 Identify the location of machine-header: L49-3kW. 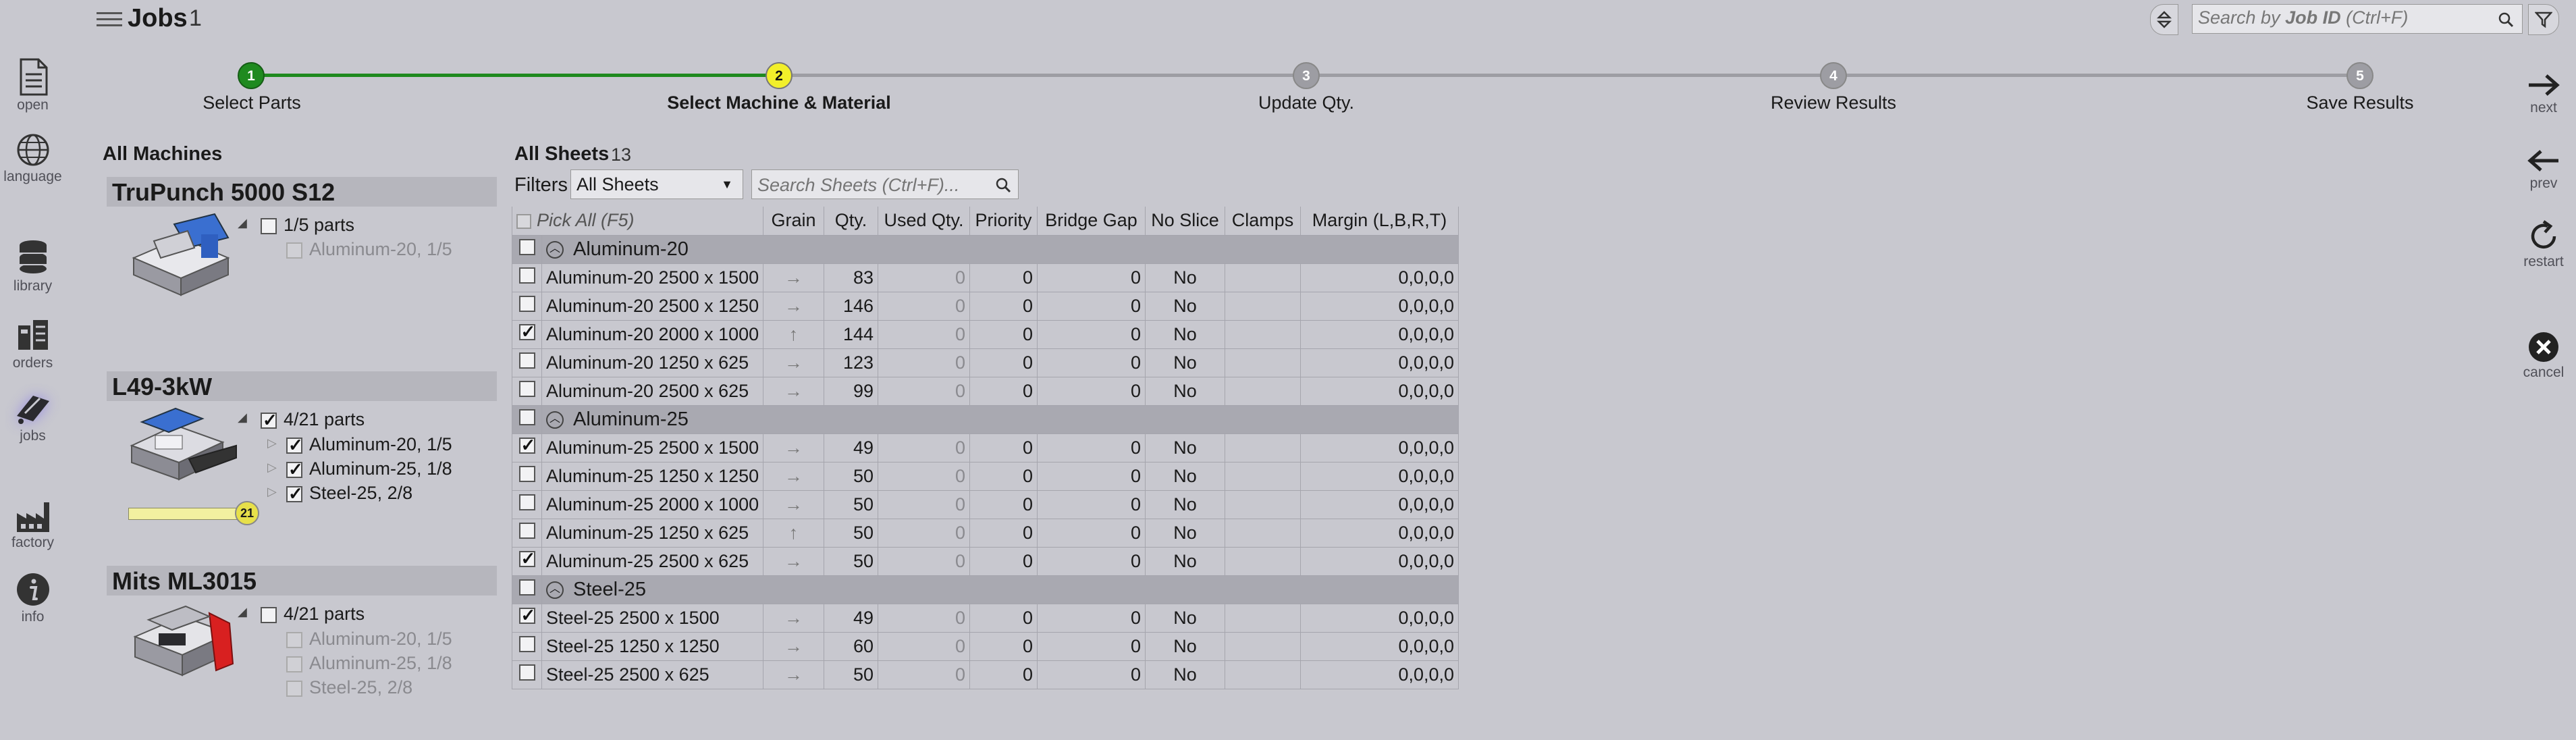
(302, 386).